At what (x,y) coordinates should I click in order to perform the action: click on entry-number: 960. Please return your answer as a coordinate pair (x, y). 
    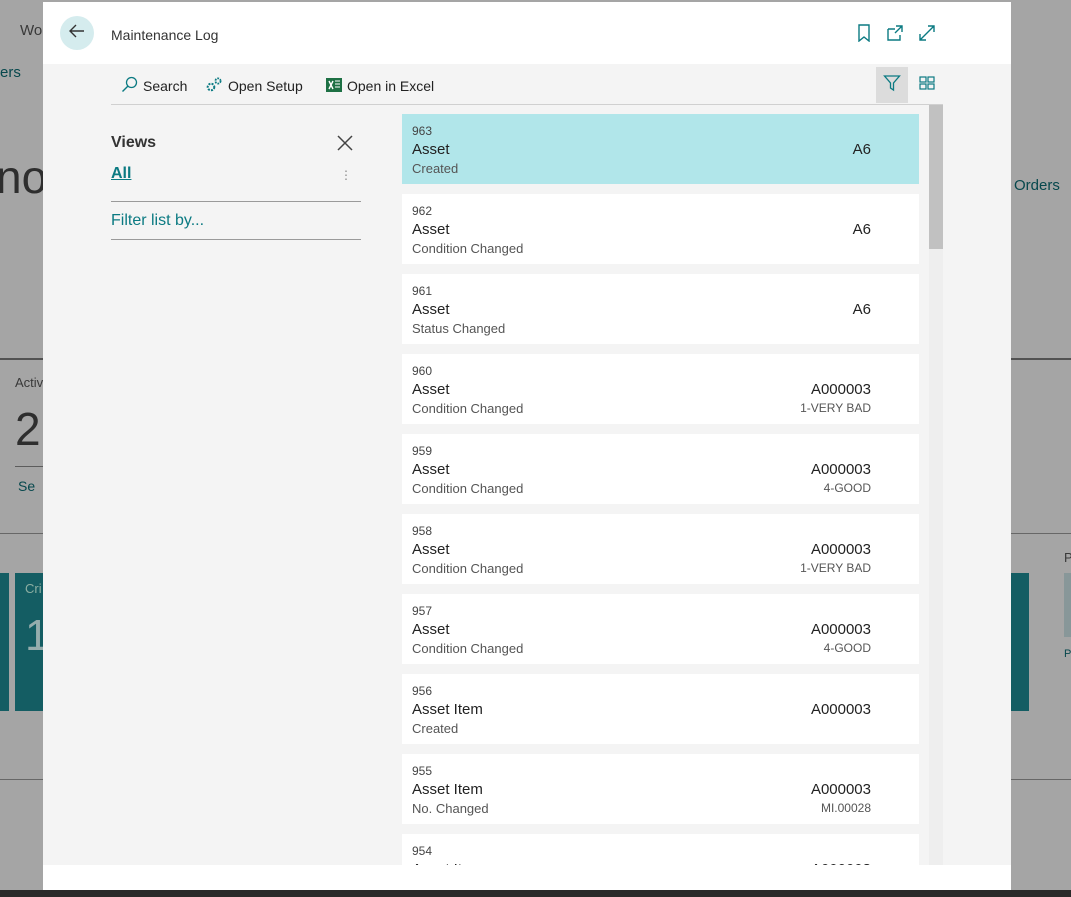
    Looking at the image, I should click on (422, 371).